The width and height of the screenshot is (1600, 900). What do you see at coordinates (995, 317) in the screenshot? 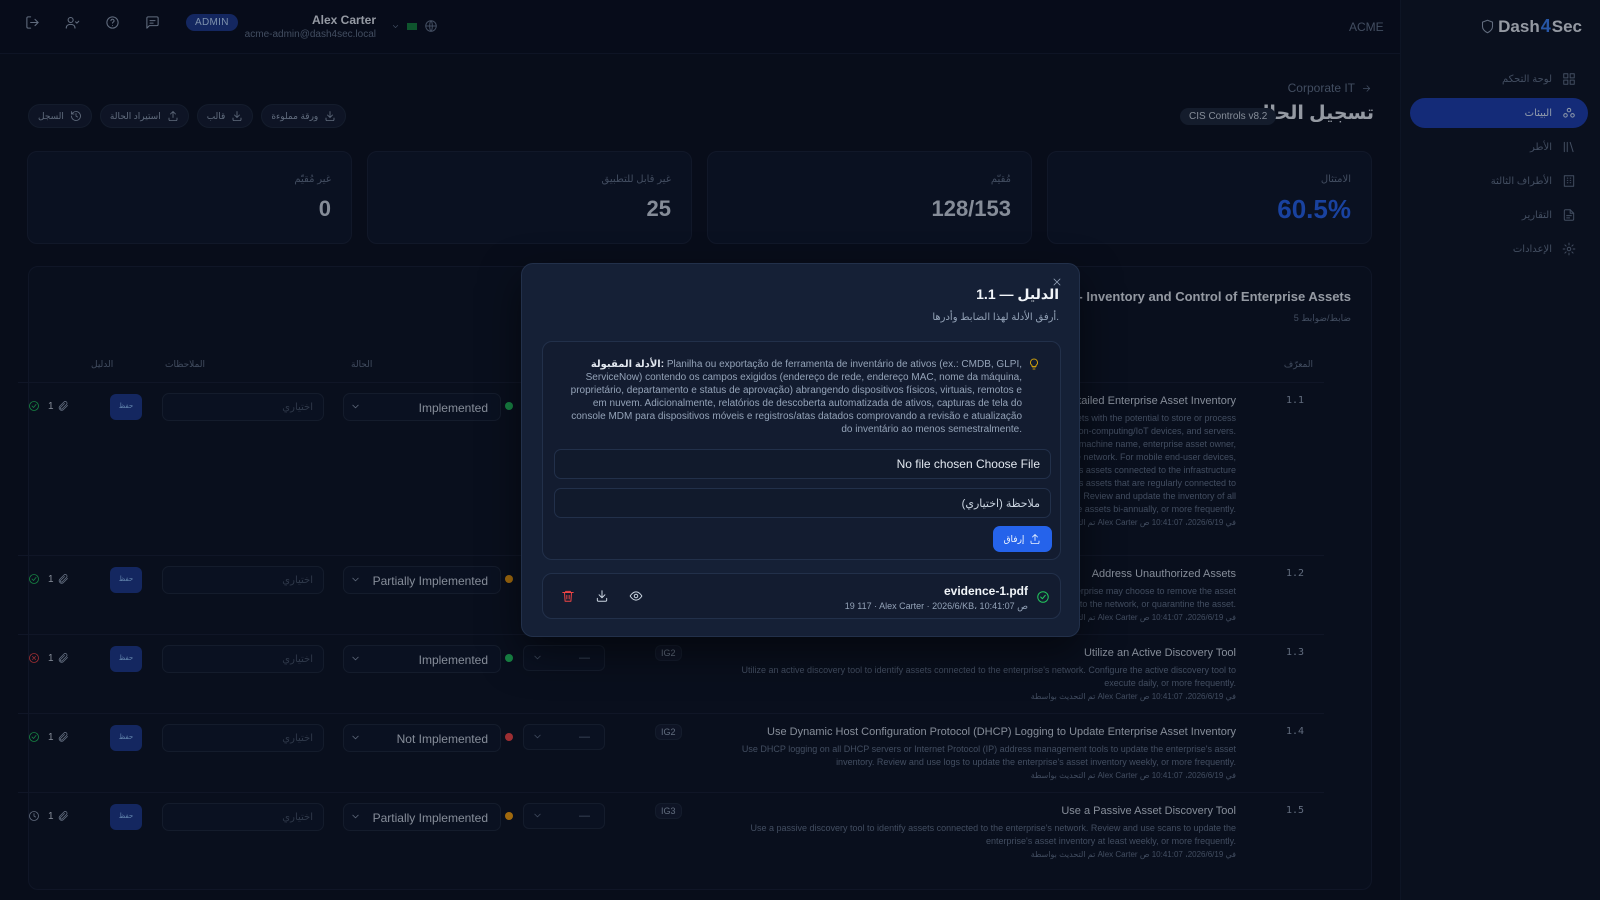
I see `modal-subtitle: أرفق الأدلة لهذا الضابط وأدرها.` at bounding box center [995, 317].